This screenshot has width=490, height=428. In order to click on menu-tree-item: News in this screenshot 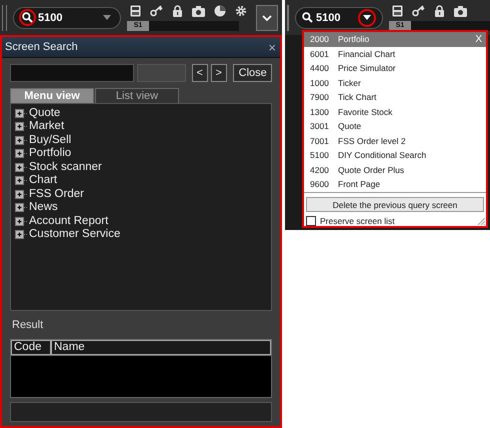, I will do `click(43, 207)`.